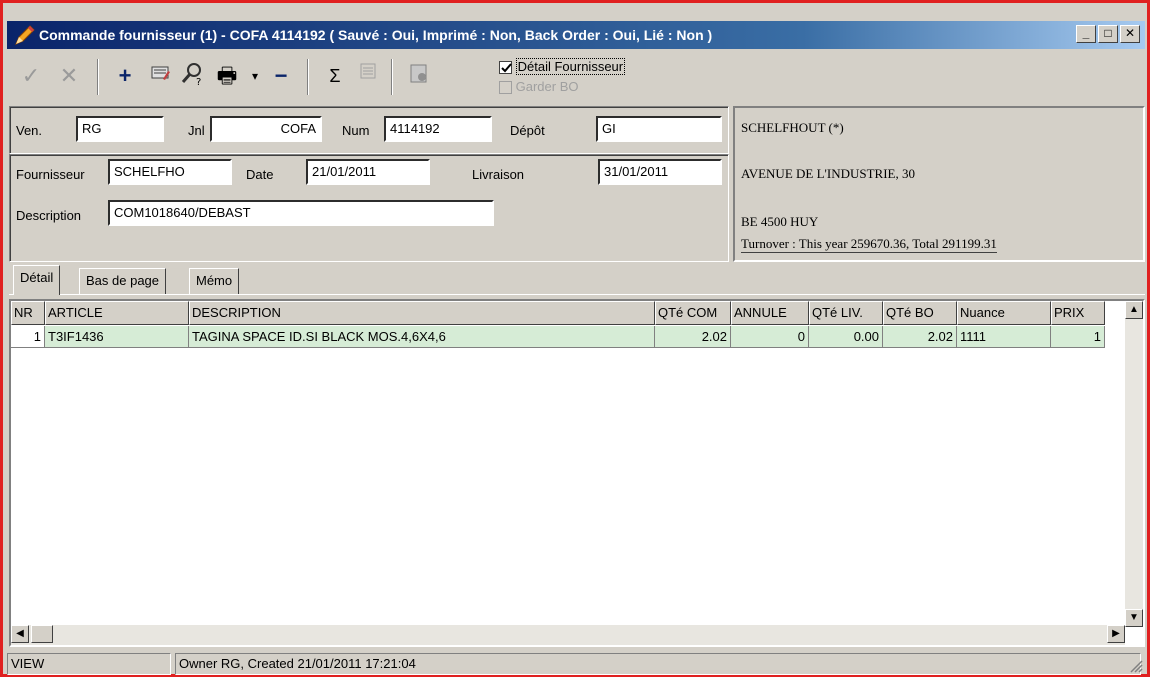 The height and width of the screenshot is (677, 1150). I want to click on cell-nr: 1, so click(28, 337).